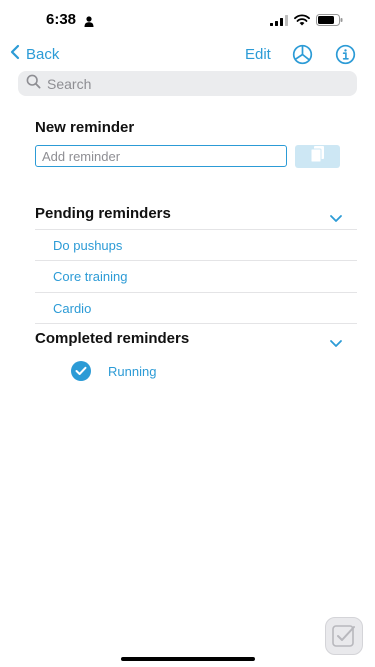 This screenshot has width=375, height=667. Describe the element at coordinates (196, 323) in the screenshot. I see `divider` at that location.